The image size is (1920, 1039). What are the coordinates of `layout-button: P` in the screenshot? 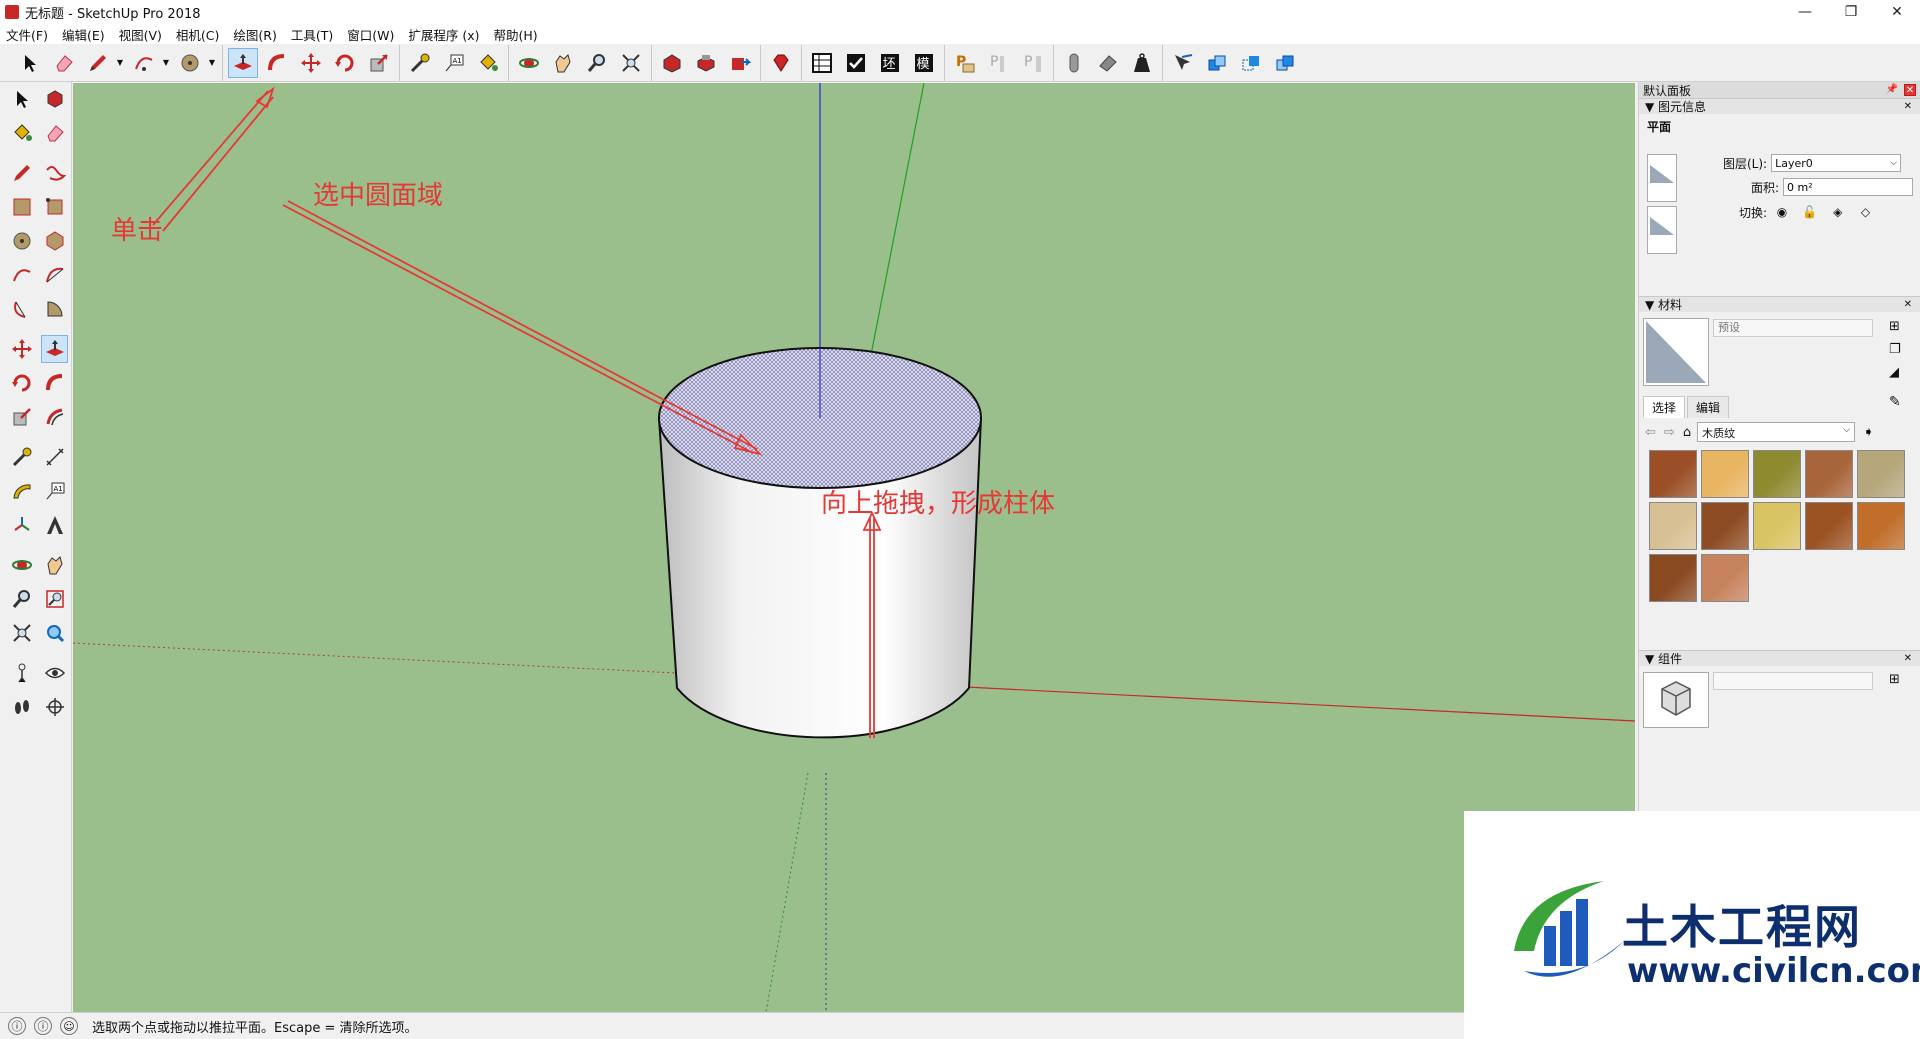 It's located at (965, 63).